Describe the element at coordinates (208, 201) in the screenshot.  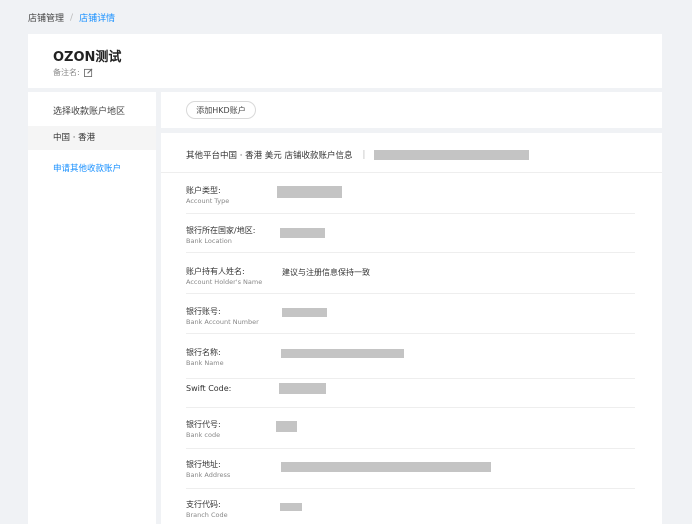
I see `field-label-en: Account Type` at that location.